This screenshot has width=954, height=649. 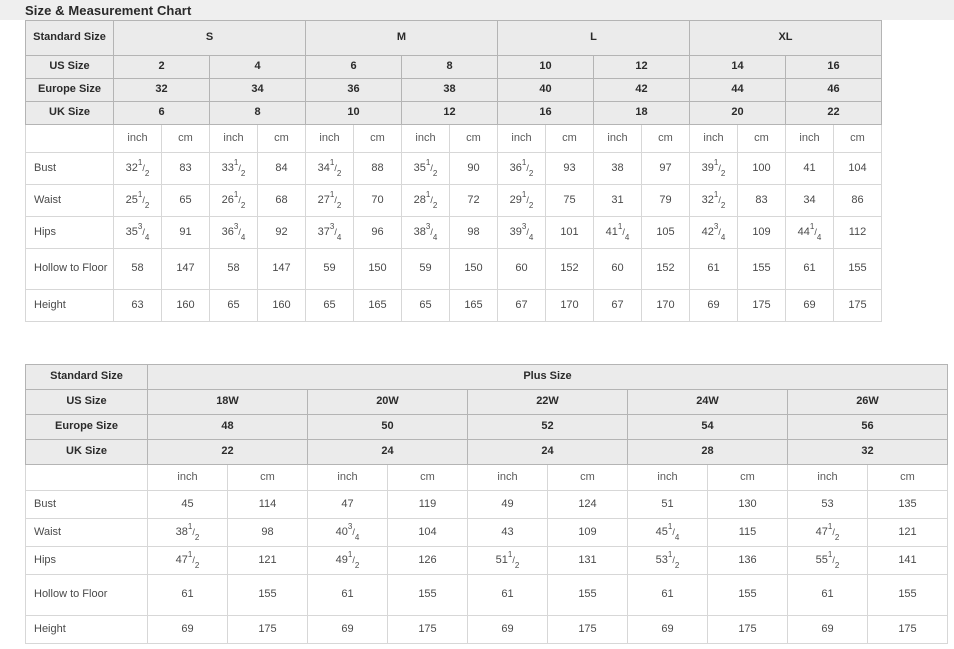 What do you see at coordinates (185, 231) in the screenshot?
I see `measurement-value: 91` at bounding box center [185, 231].